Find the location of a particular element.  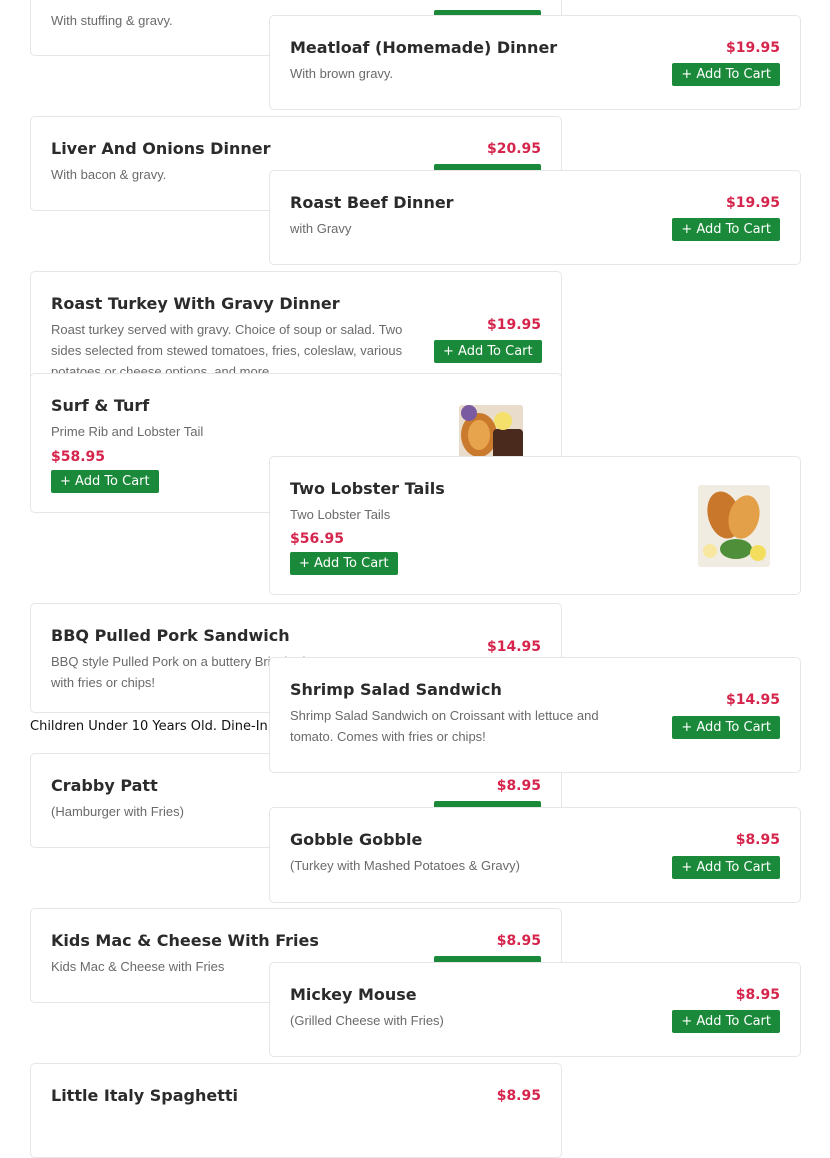

item-title: Liver And Onions Dinner is located at coordinates (161, 148).